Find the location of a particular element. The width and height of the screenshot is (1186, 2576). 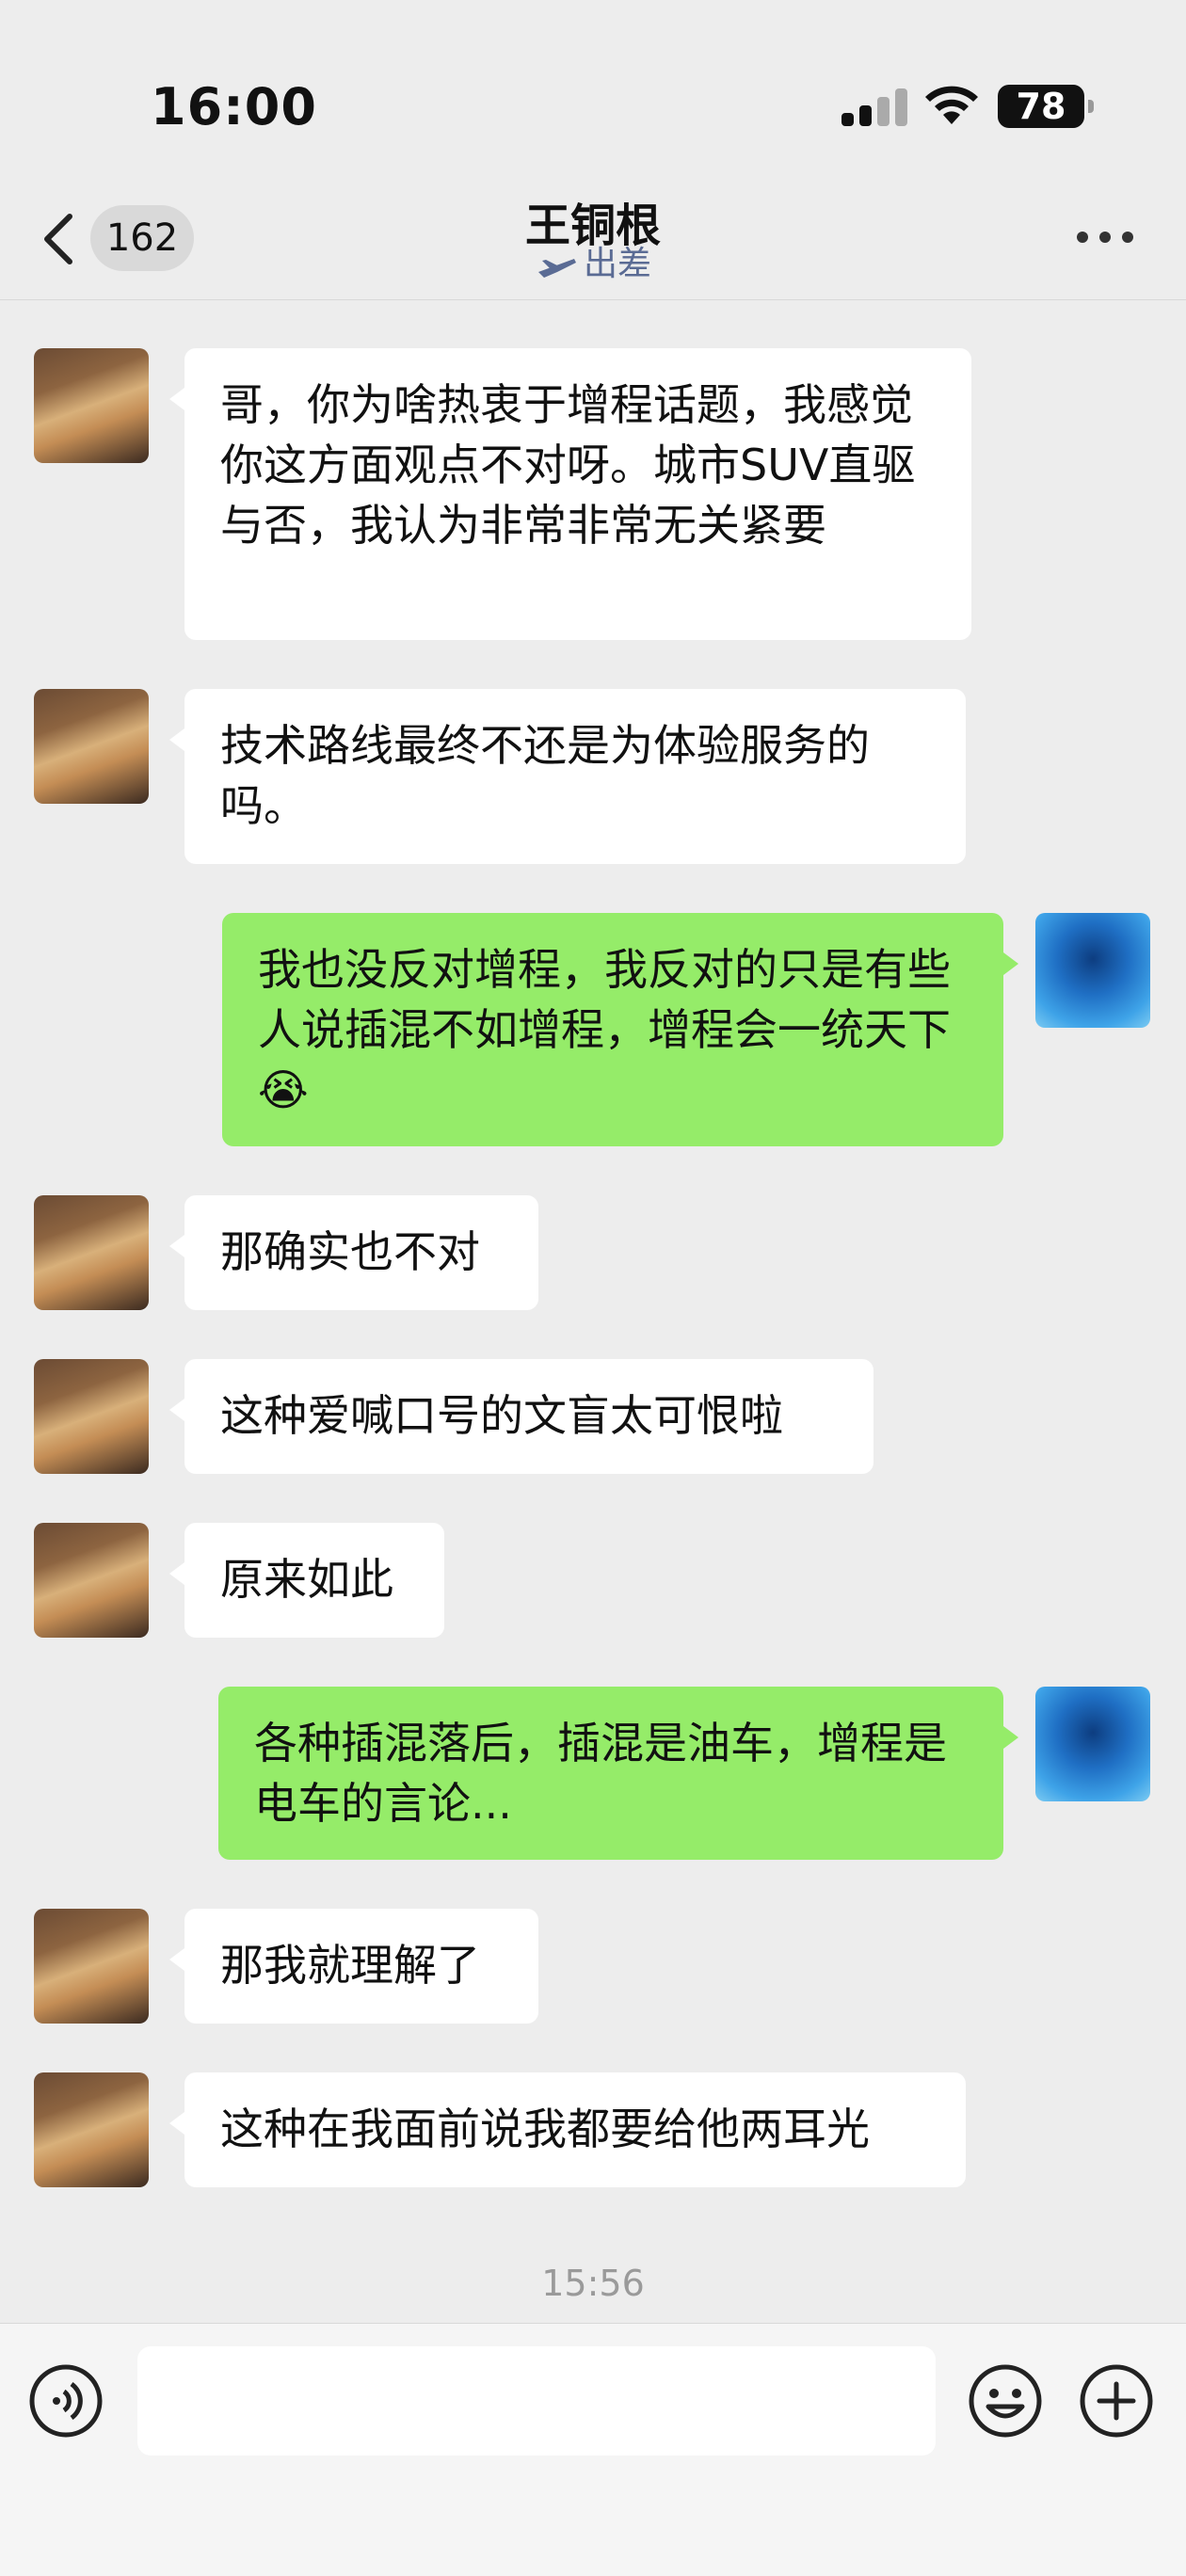

voice-icon is located at coordinates (66, 2401).